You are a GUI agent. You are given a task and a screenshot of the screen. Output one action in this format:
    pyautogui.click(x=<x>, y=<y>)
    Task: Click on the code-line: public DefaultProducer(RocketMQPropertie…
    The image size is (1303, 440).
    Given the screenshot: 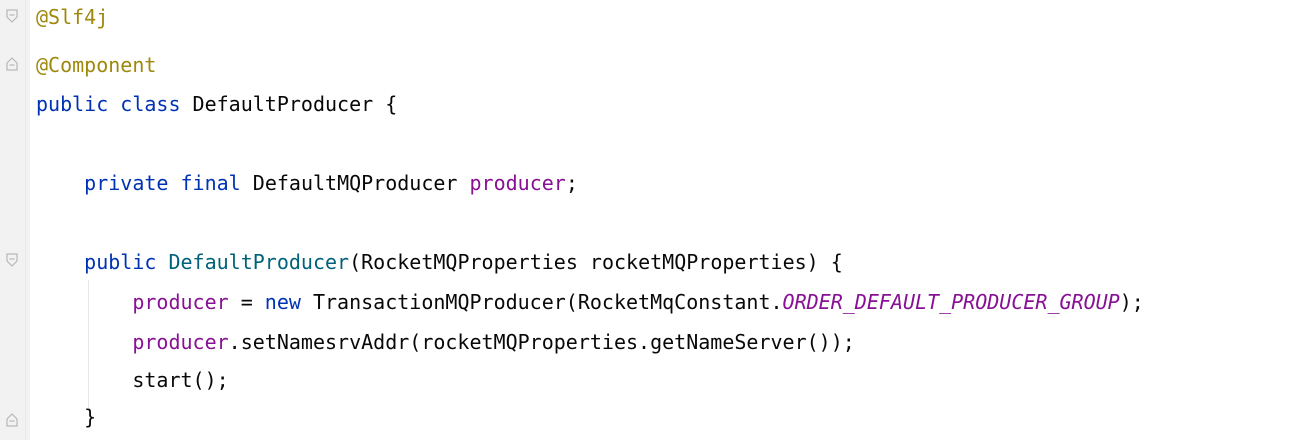 What is the action you would take?
    pyautogui.click(x=439, y=262)
    